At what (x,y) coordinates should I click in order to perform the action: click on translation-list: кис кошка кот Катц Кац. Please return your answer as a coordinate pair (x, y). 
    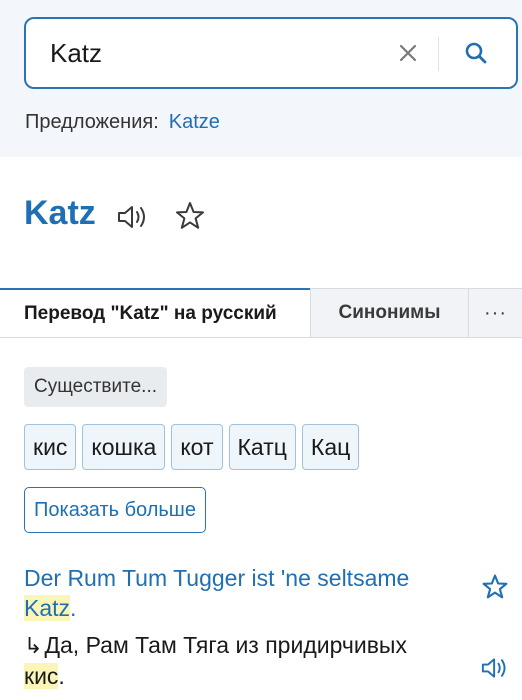
    Looking at the image, I should click on (192, 447).